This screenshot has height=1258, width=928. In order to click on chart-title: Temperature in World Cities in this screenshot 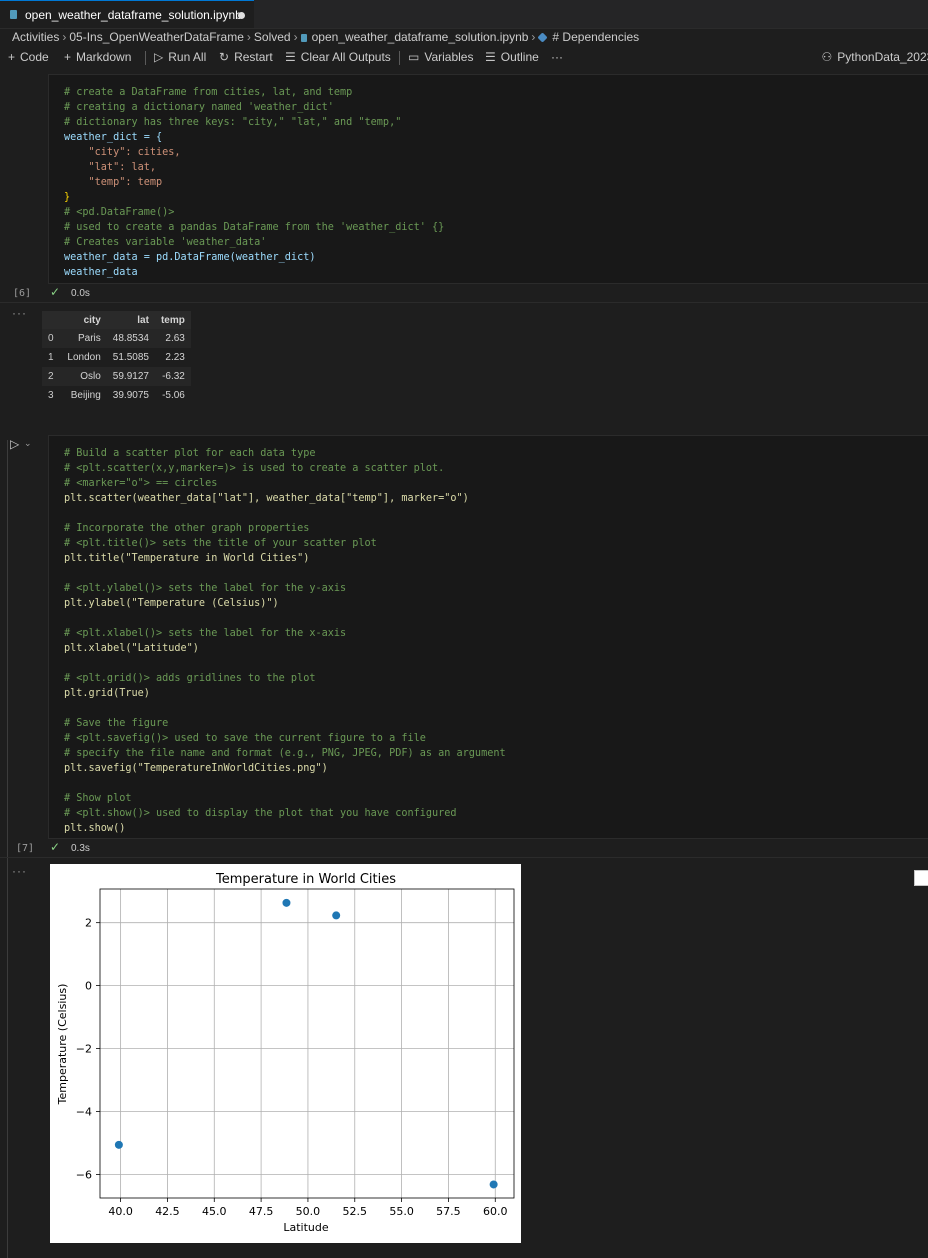, I will do `click(305, 879)`.